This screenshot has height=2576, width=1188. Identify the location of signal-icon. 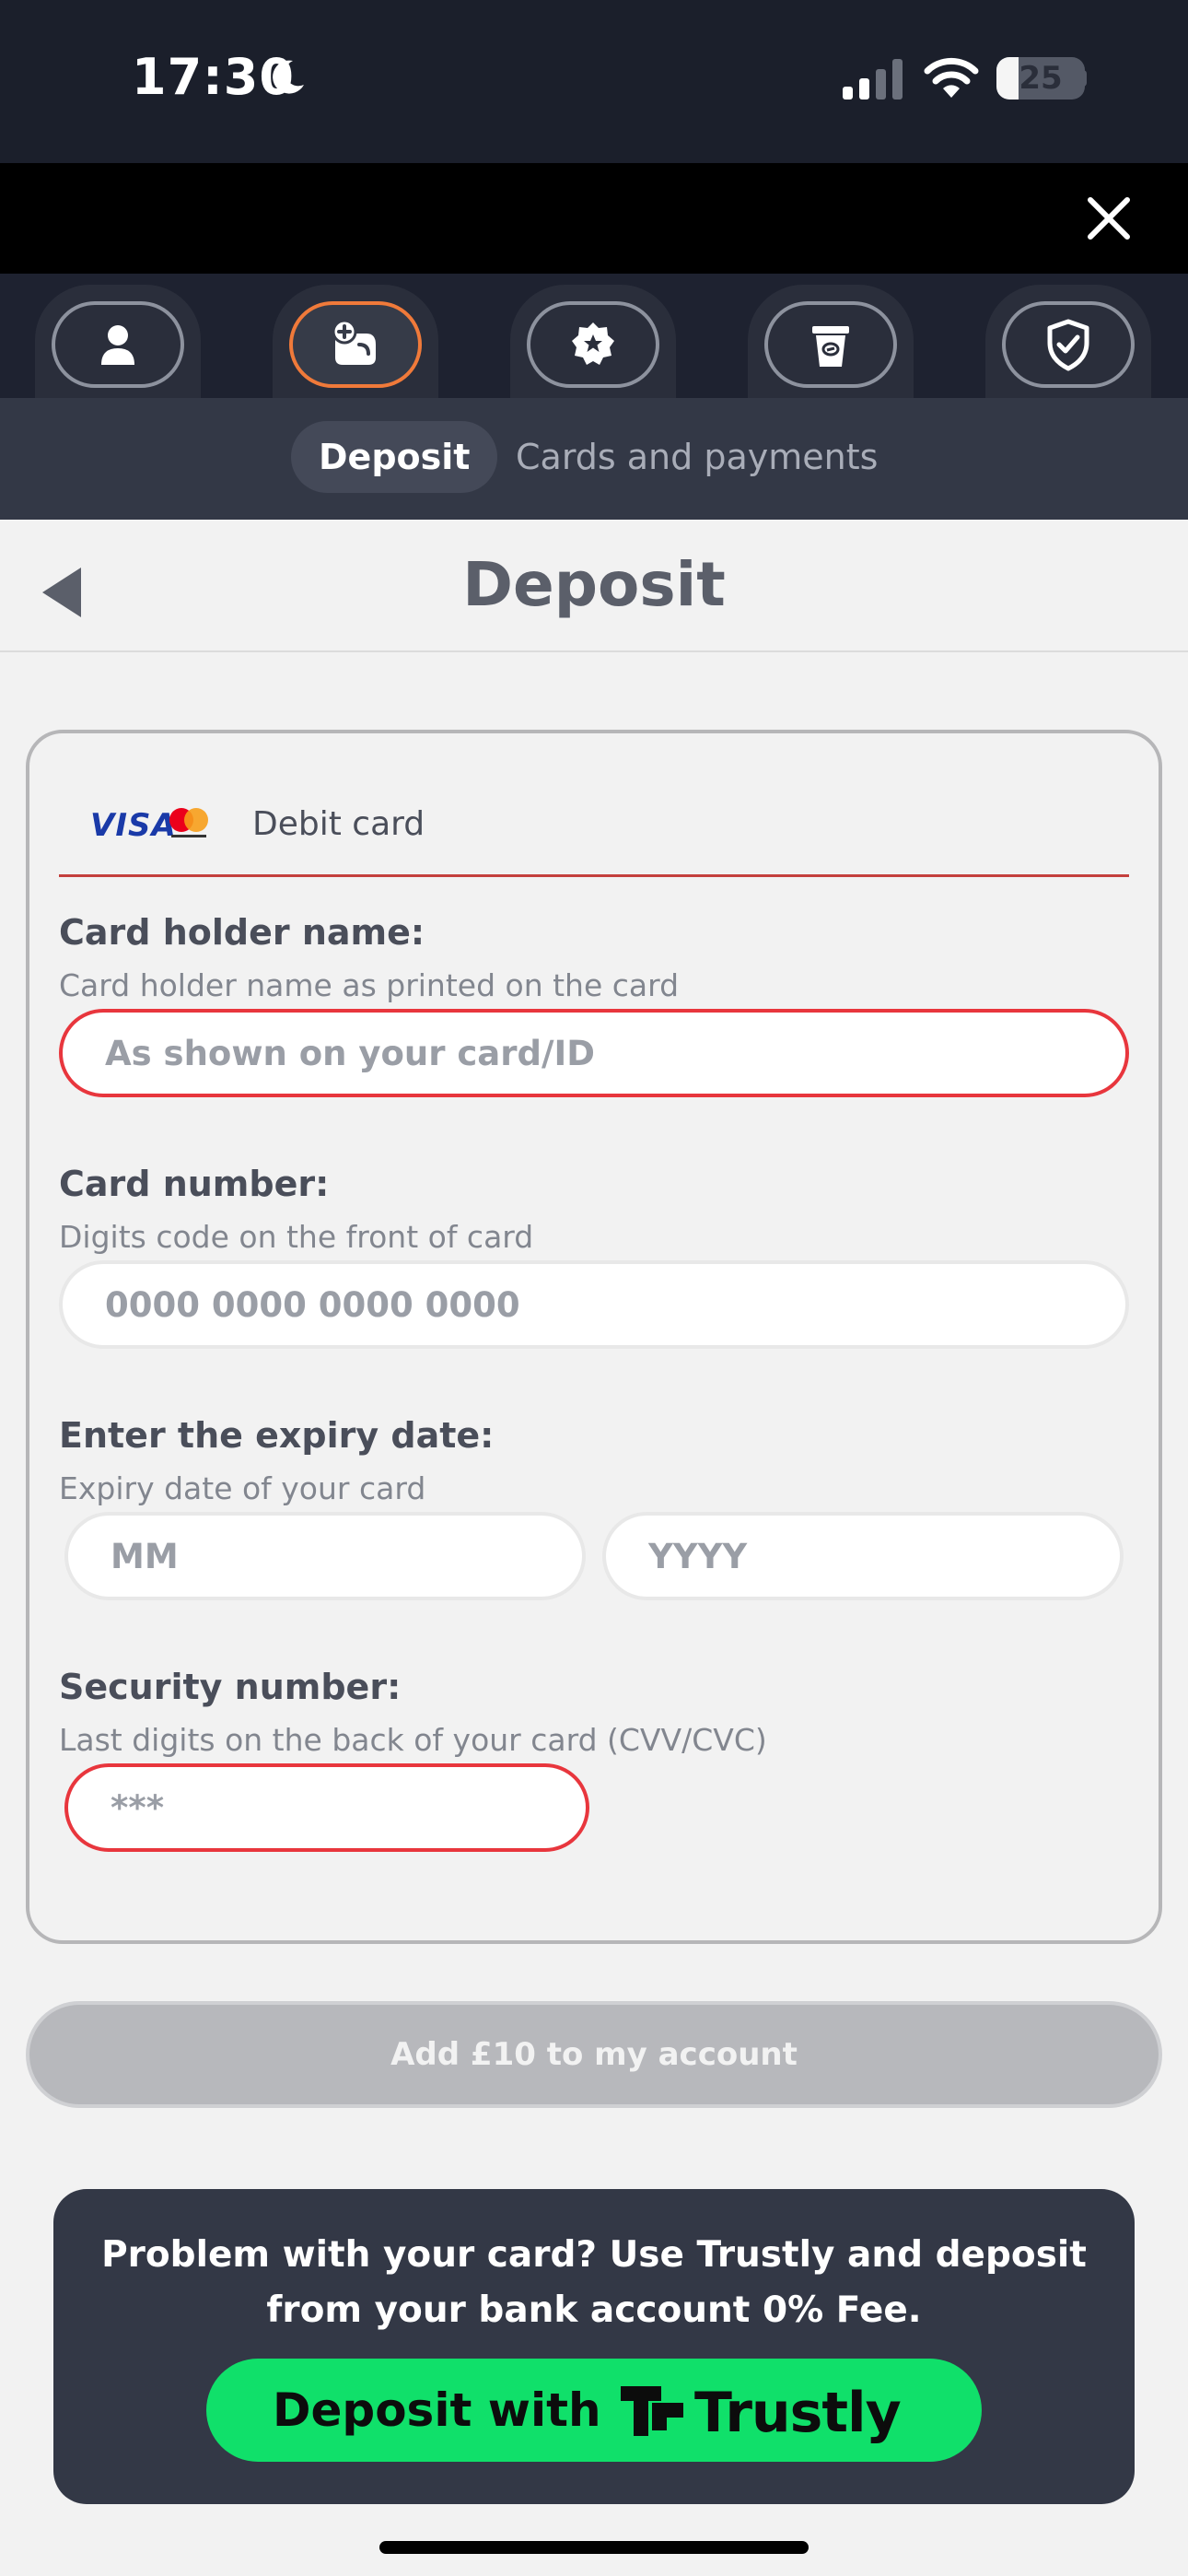
(873, 79).